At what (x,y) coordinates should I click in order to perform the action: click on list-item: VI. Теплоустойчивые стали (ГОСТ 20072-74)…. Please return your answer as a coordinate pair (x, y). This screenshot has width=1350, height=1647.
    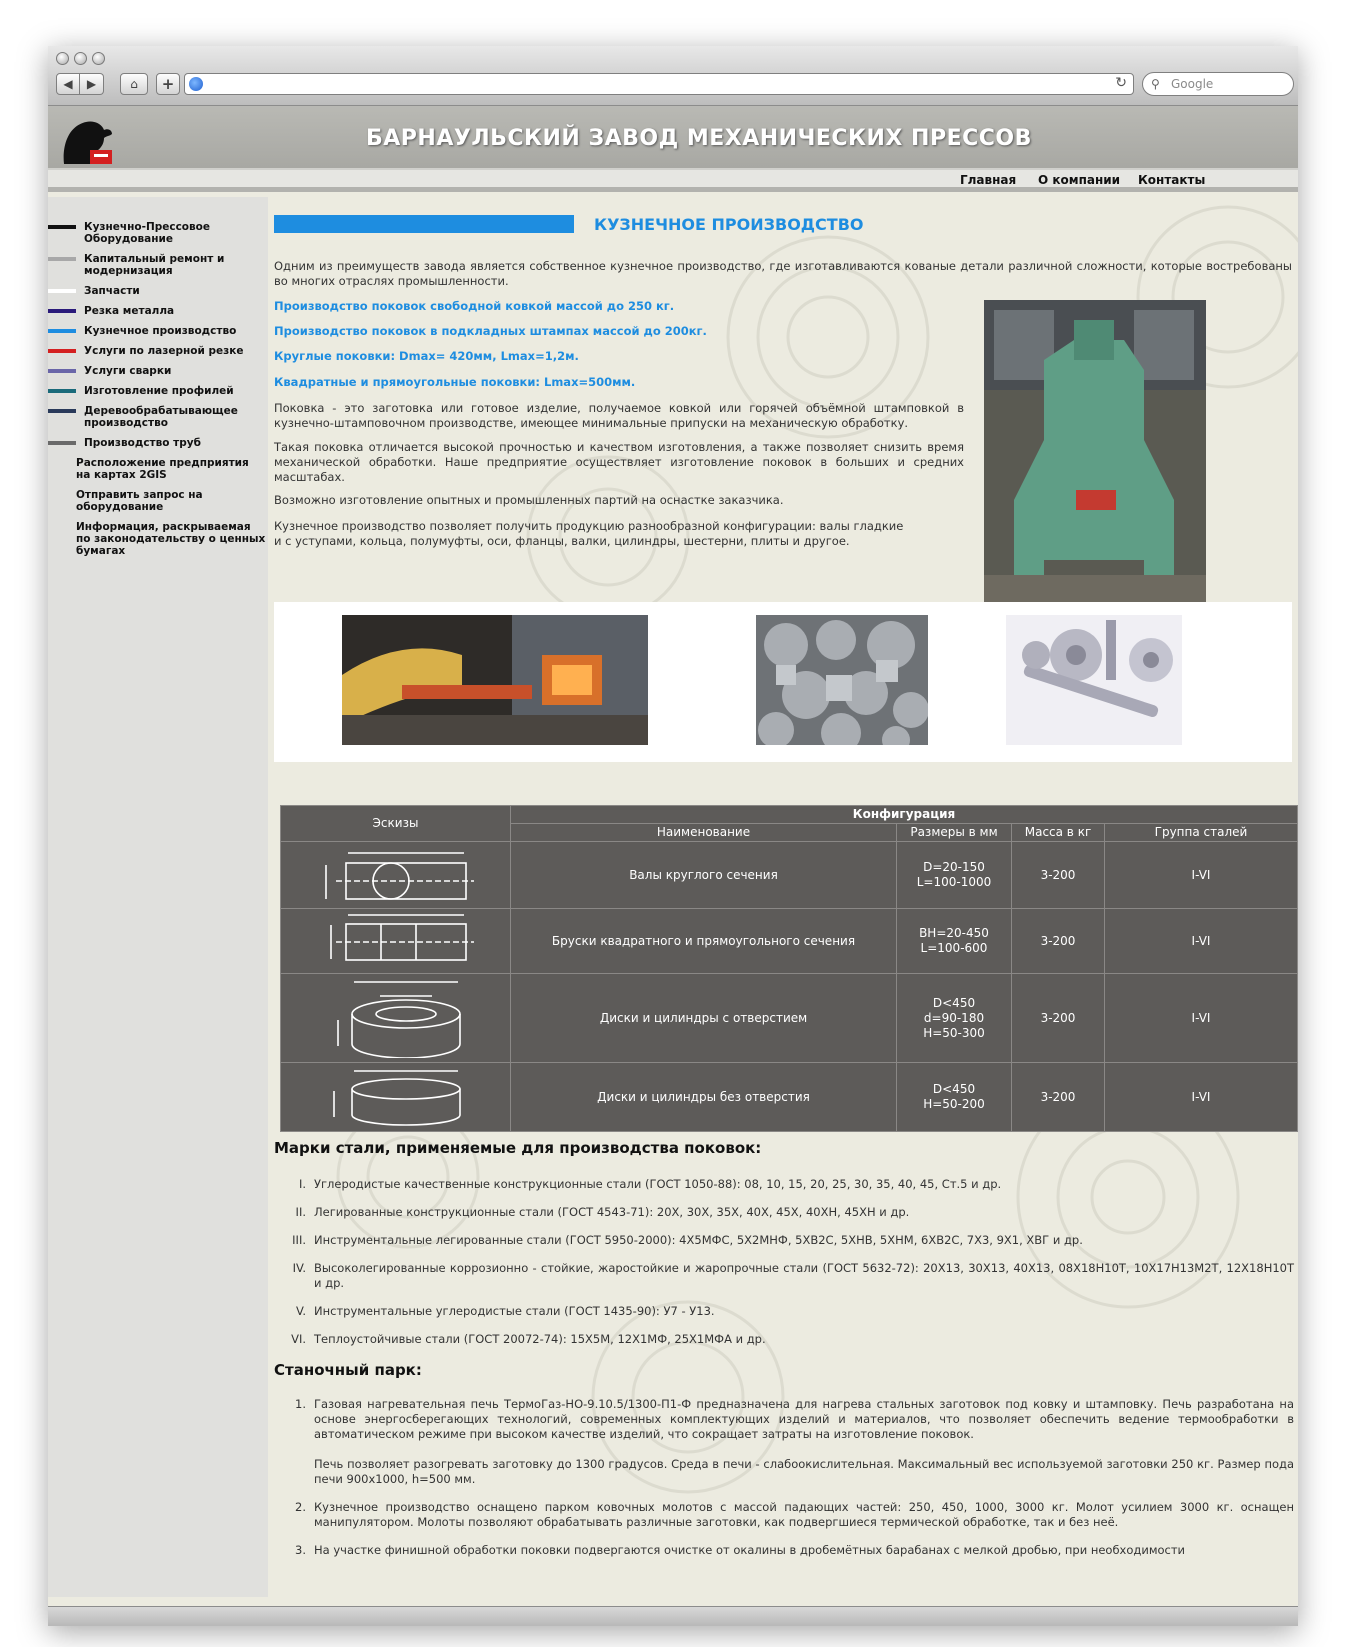
    Looking at the image, I should click on (792, 1339).